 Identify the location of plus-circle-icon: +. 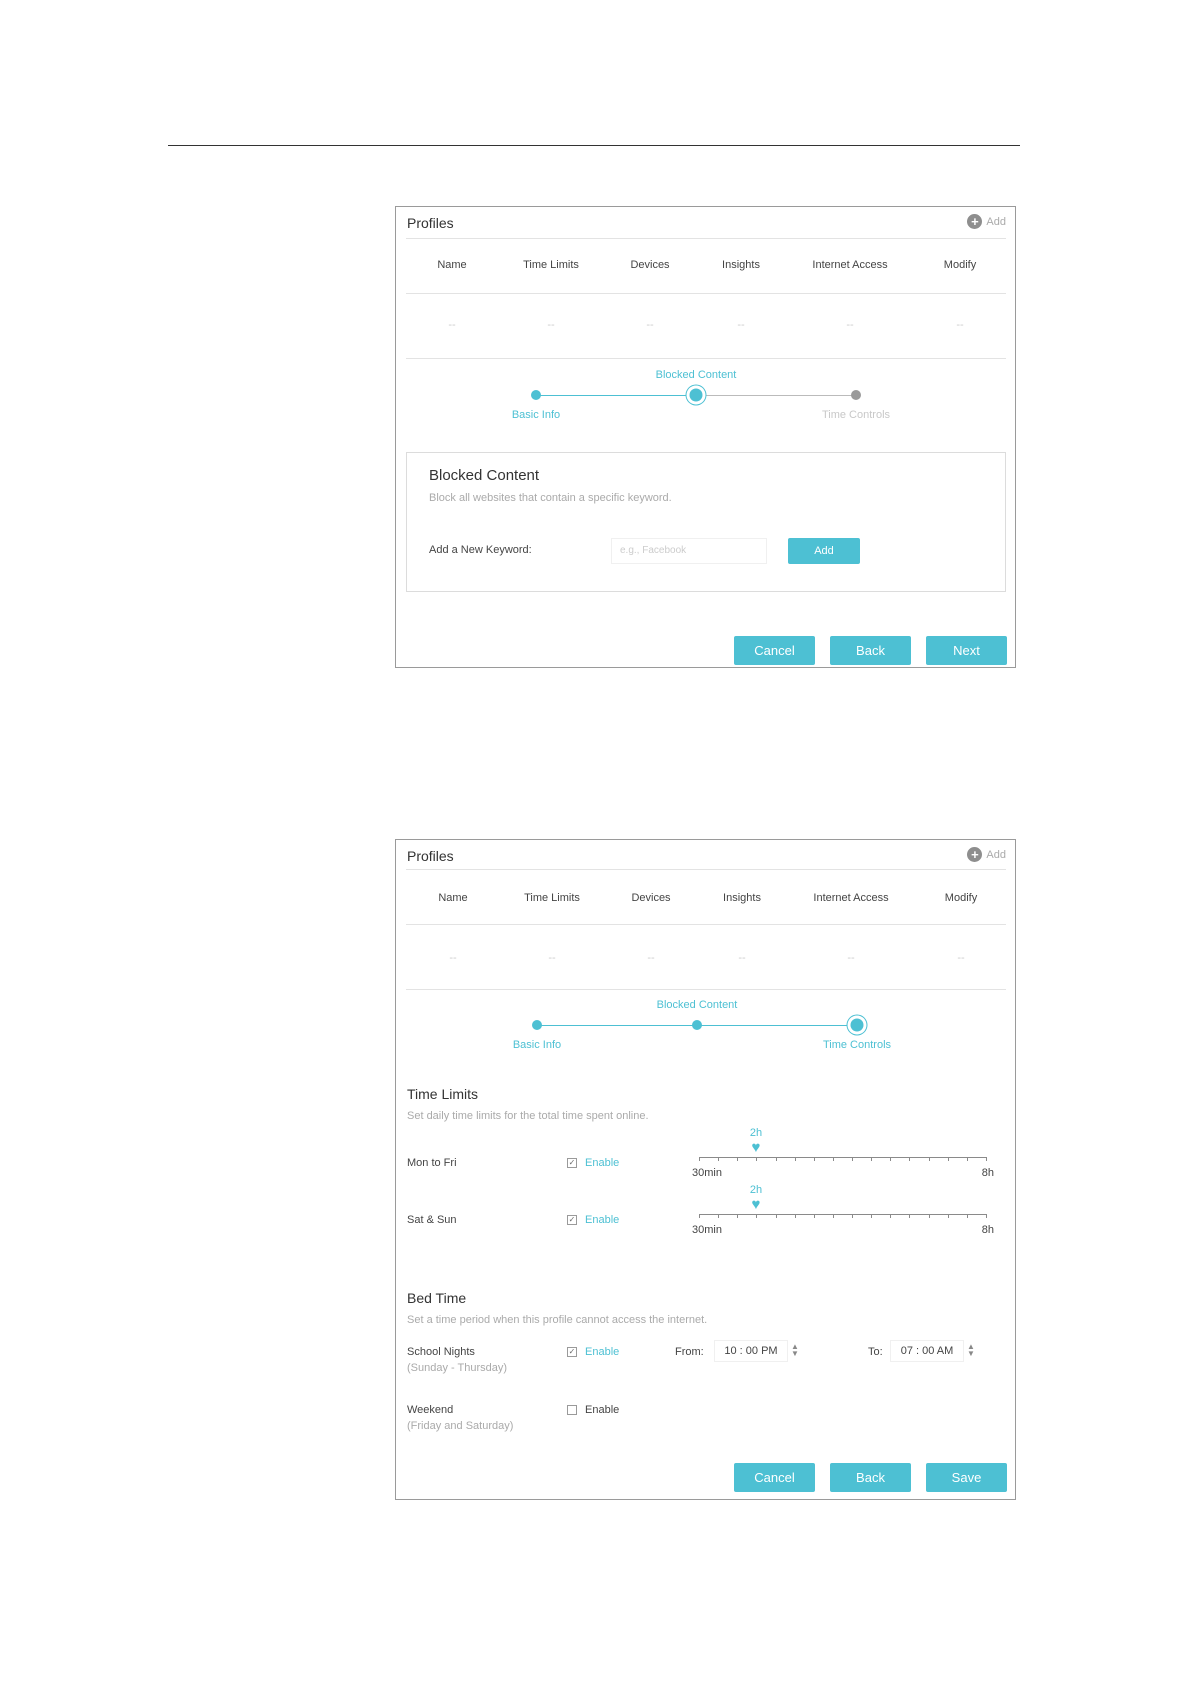
(975, 221).